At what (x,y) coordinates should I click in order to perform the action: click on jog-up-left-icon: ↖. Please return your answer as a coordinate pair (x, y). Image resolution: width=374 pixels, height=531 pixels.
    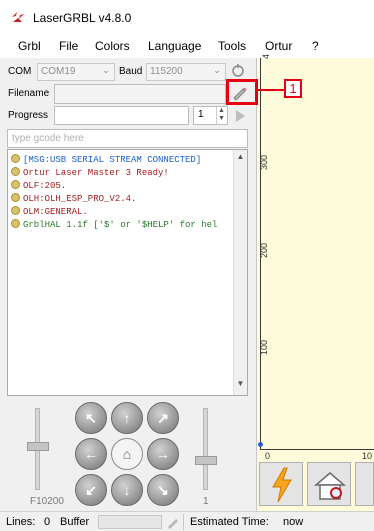
    Looking at the image, I should click on (91, 418).